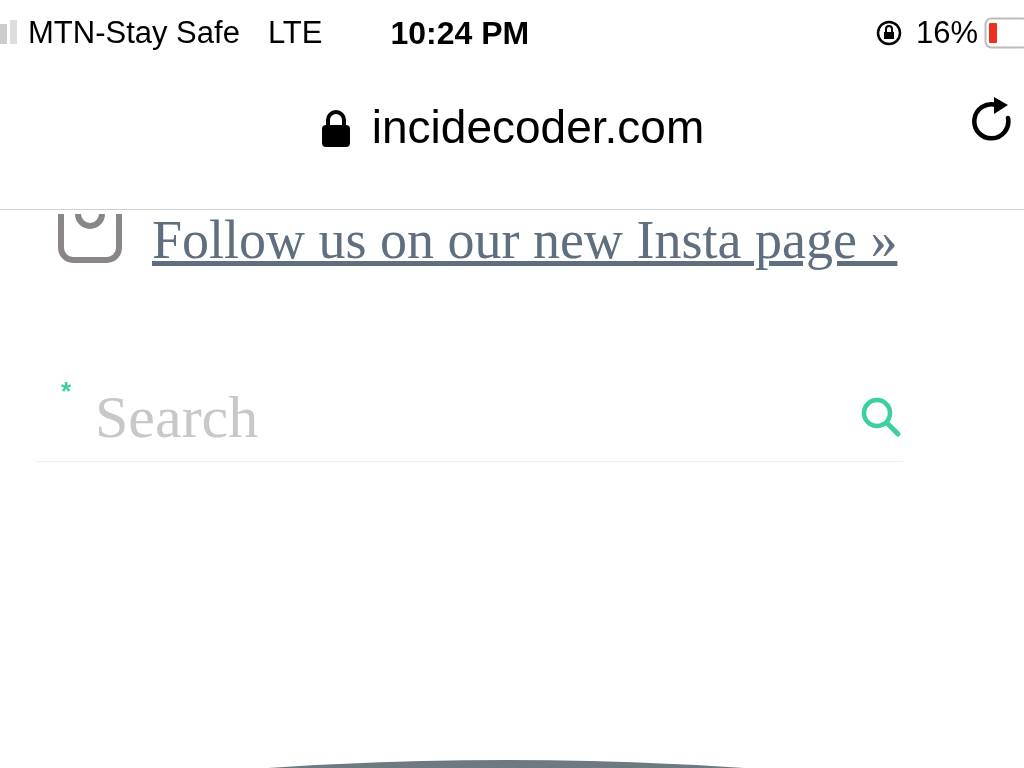  Describe the element at coordinates (335, 127) in the screenshot. I see `lock-icon` at that location.